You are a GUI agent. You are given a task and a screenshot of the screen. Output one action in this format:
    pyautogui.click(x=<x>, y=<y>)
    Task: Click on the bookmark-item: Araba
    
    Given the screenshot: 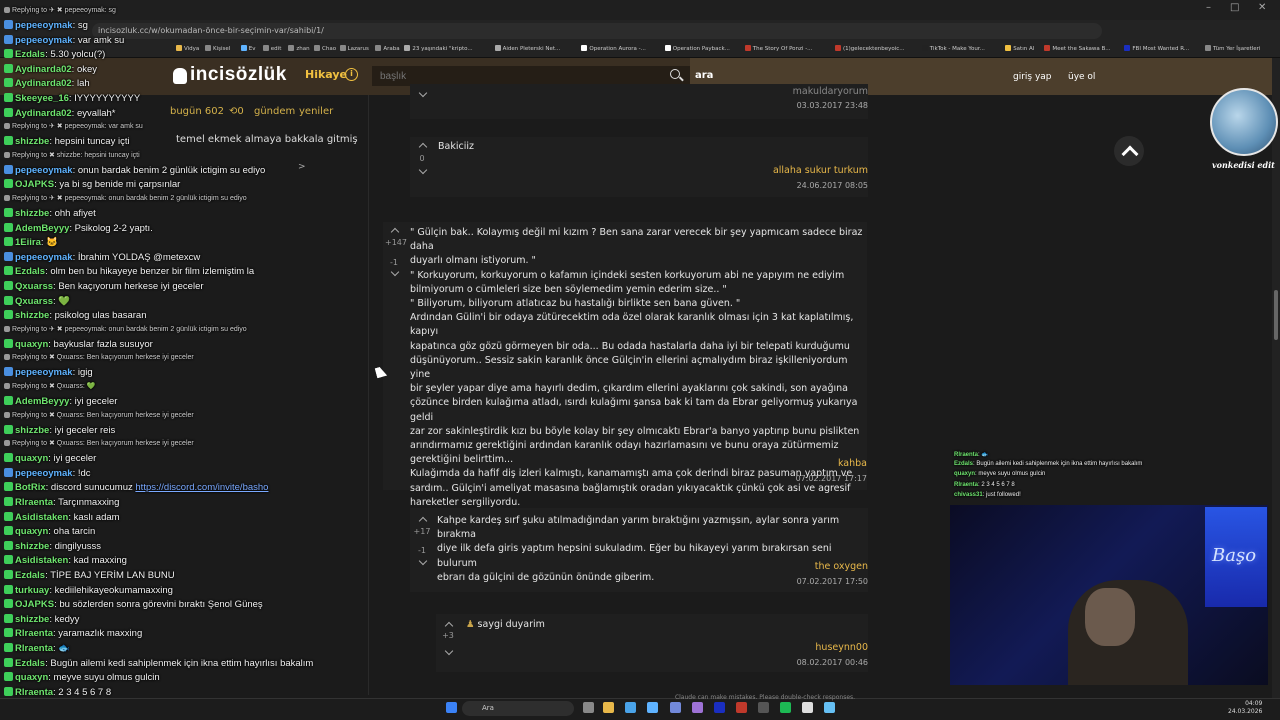 What is the action you would take?
    pyautogui.click(x=387, y=48)
    